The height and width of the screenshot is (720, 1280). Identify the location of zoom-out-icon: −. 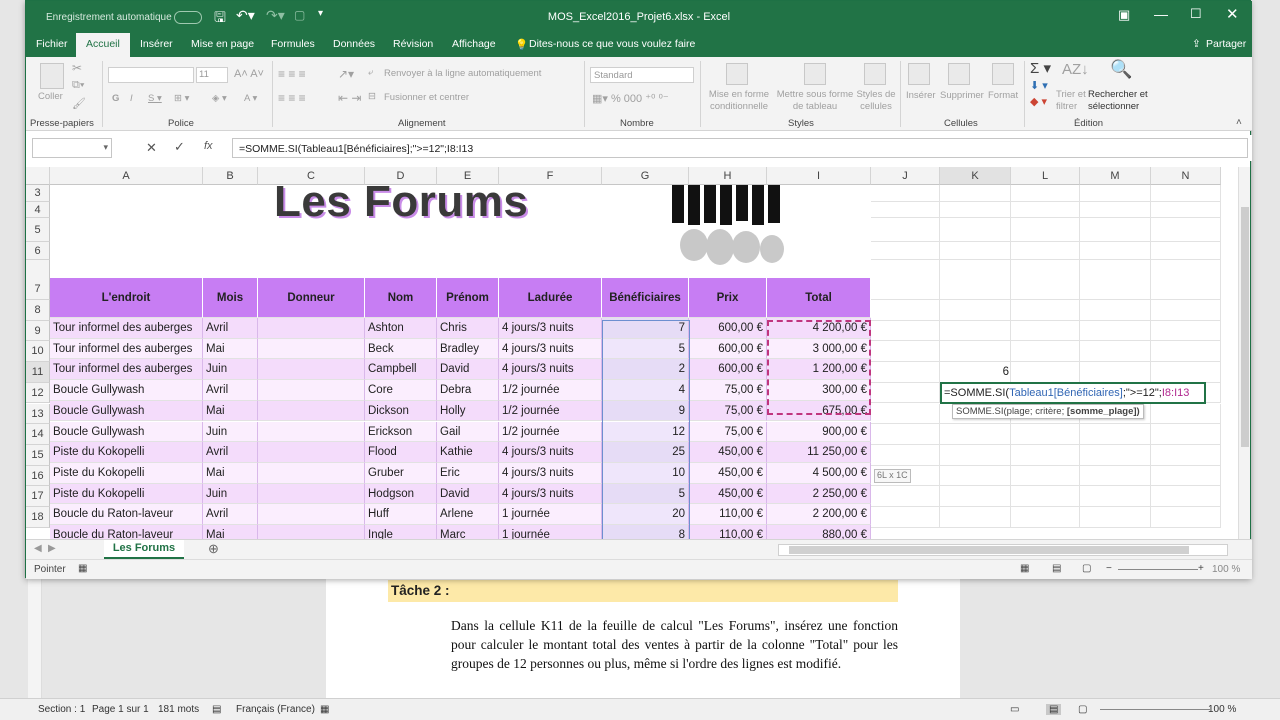
(1109, 568).